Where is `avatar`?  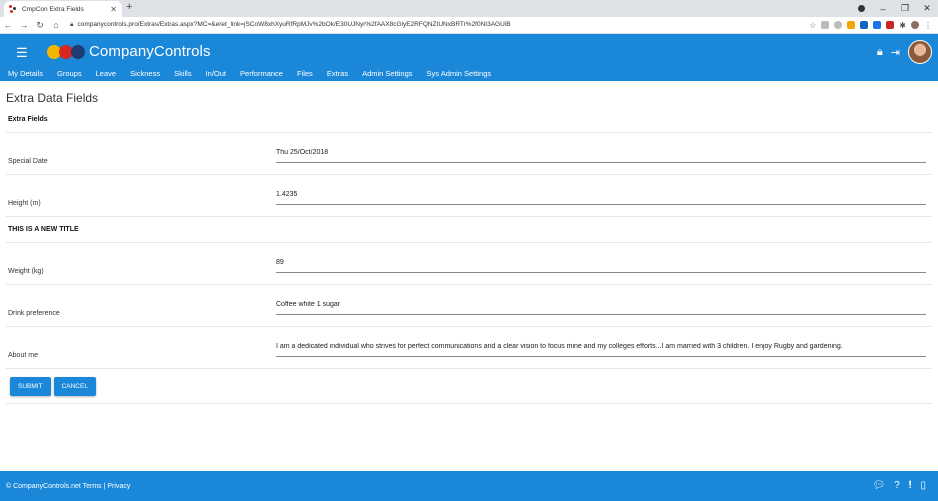
avatar is located at coordinates (920, 52).